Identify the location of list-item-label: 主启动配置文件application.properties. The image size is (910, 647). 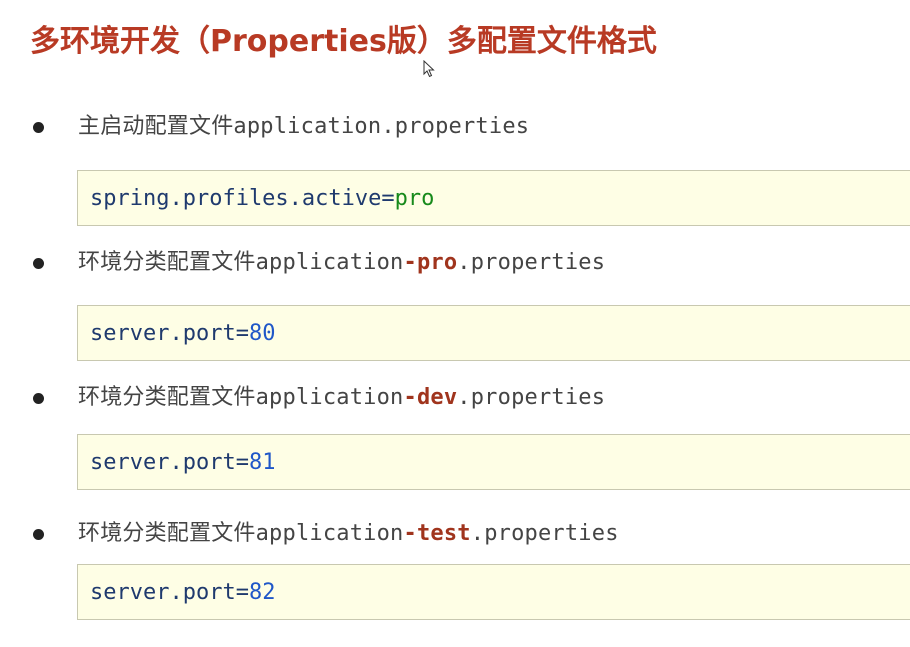
(303, 127).